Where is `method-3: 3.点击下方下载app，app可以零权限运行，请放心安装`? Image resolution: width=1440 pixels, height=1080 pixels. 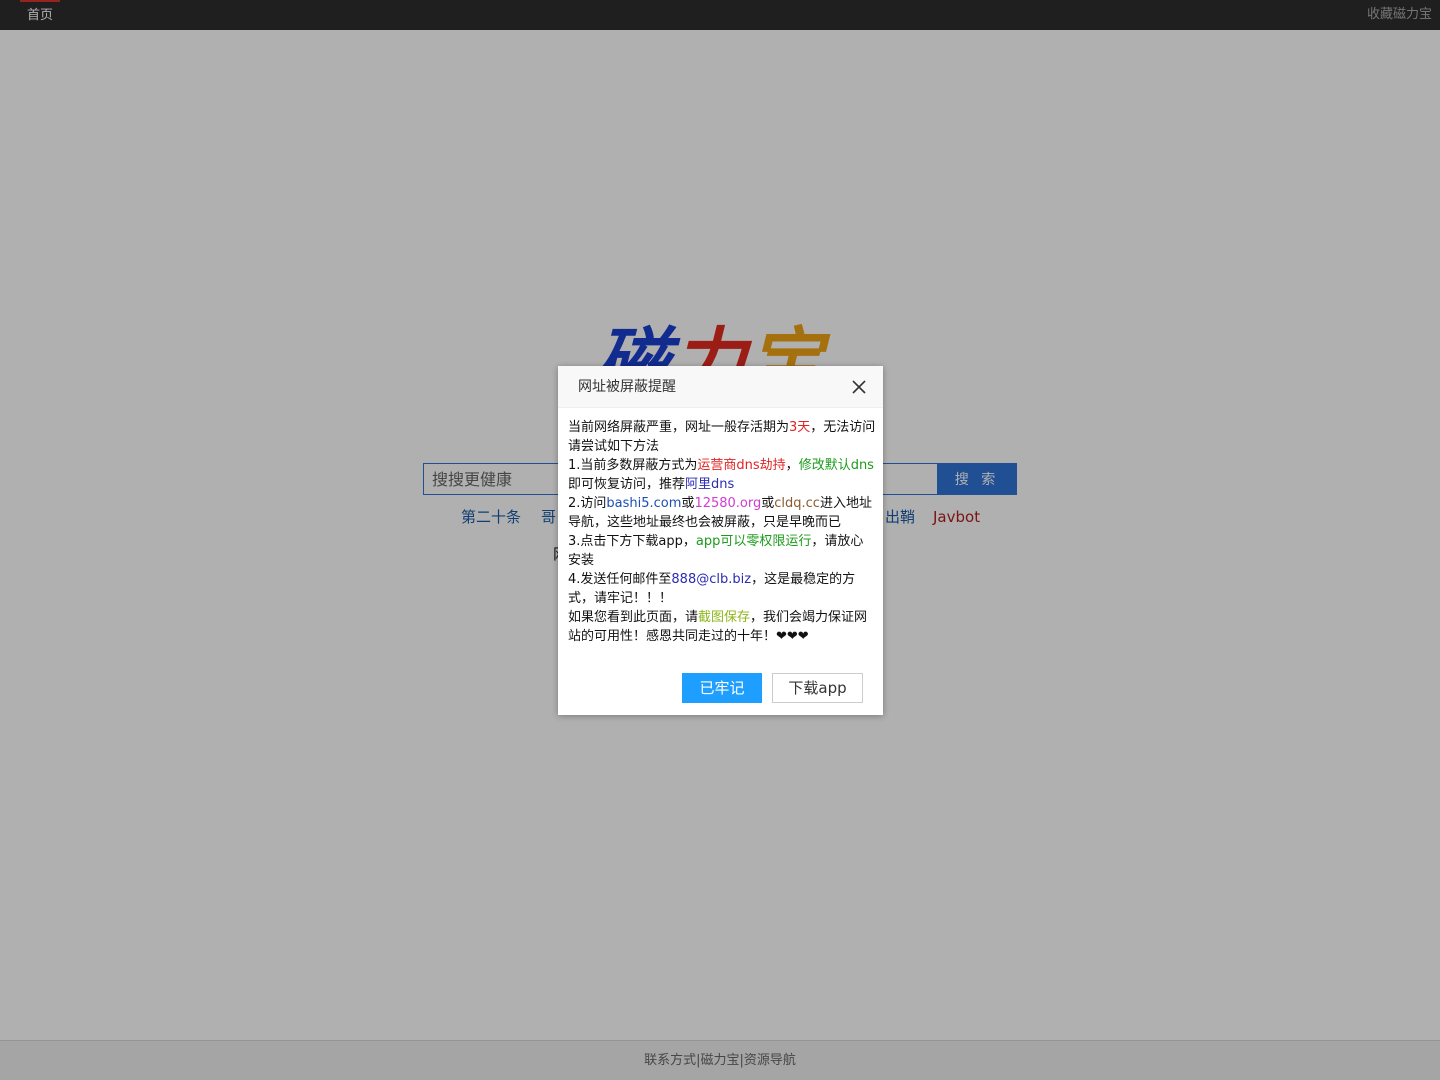
method-3: 3.点击下方下载app，app可以零权限运行，请放心安装 is located at coordinates (716, 551).